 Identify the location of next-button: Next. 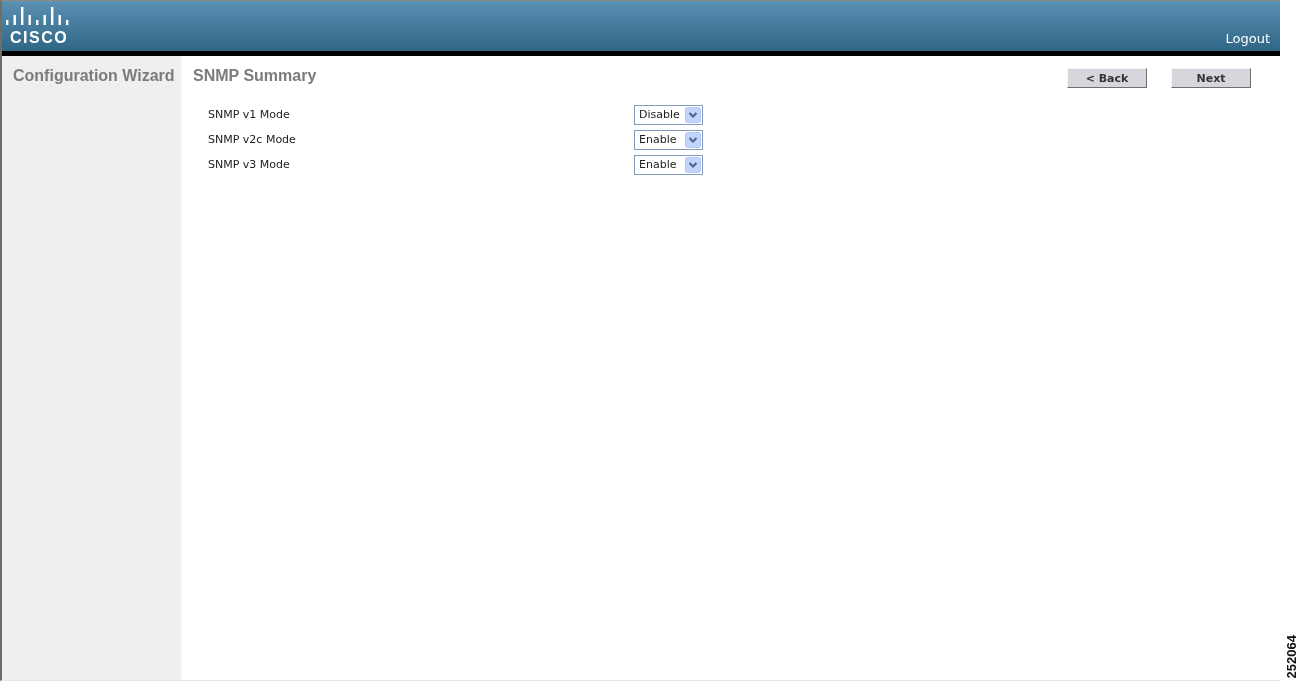
(1211, 78).